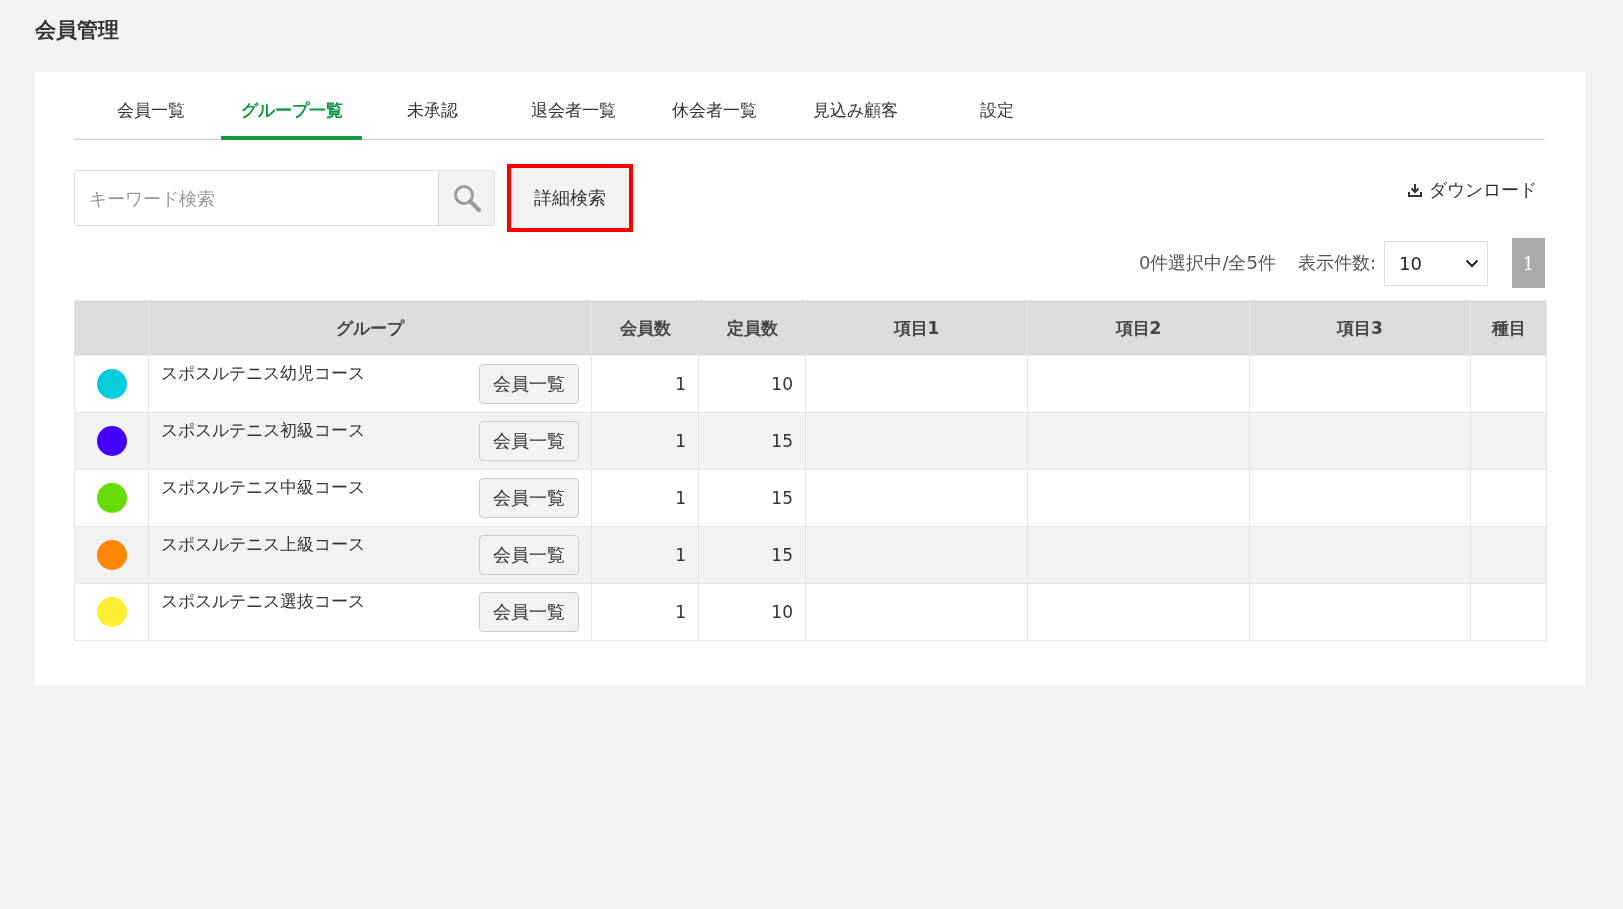  Describe the element at coordinates (1415, 190) in the screenshot. I see `download-icon` at that location.